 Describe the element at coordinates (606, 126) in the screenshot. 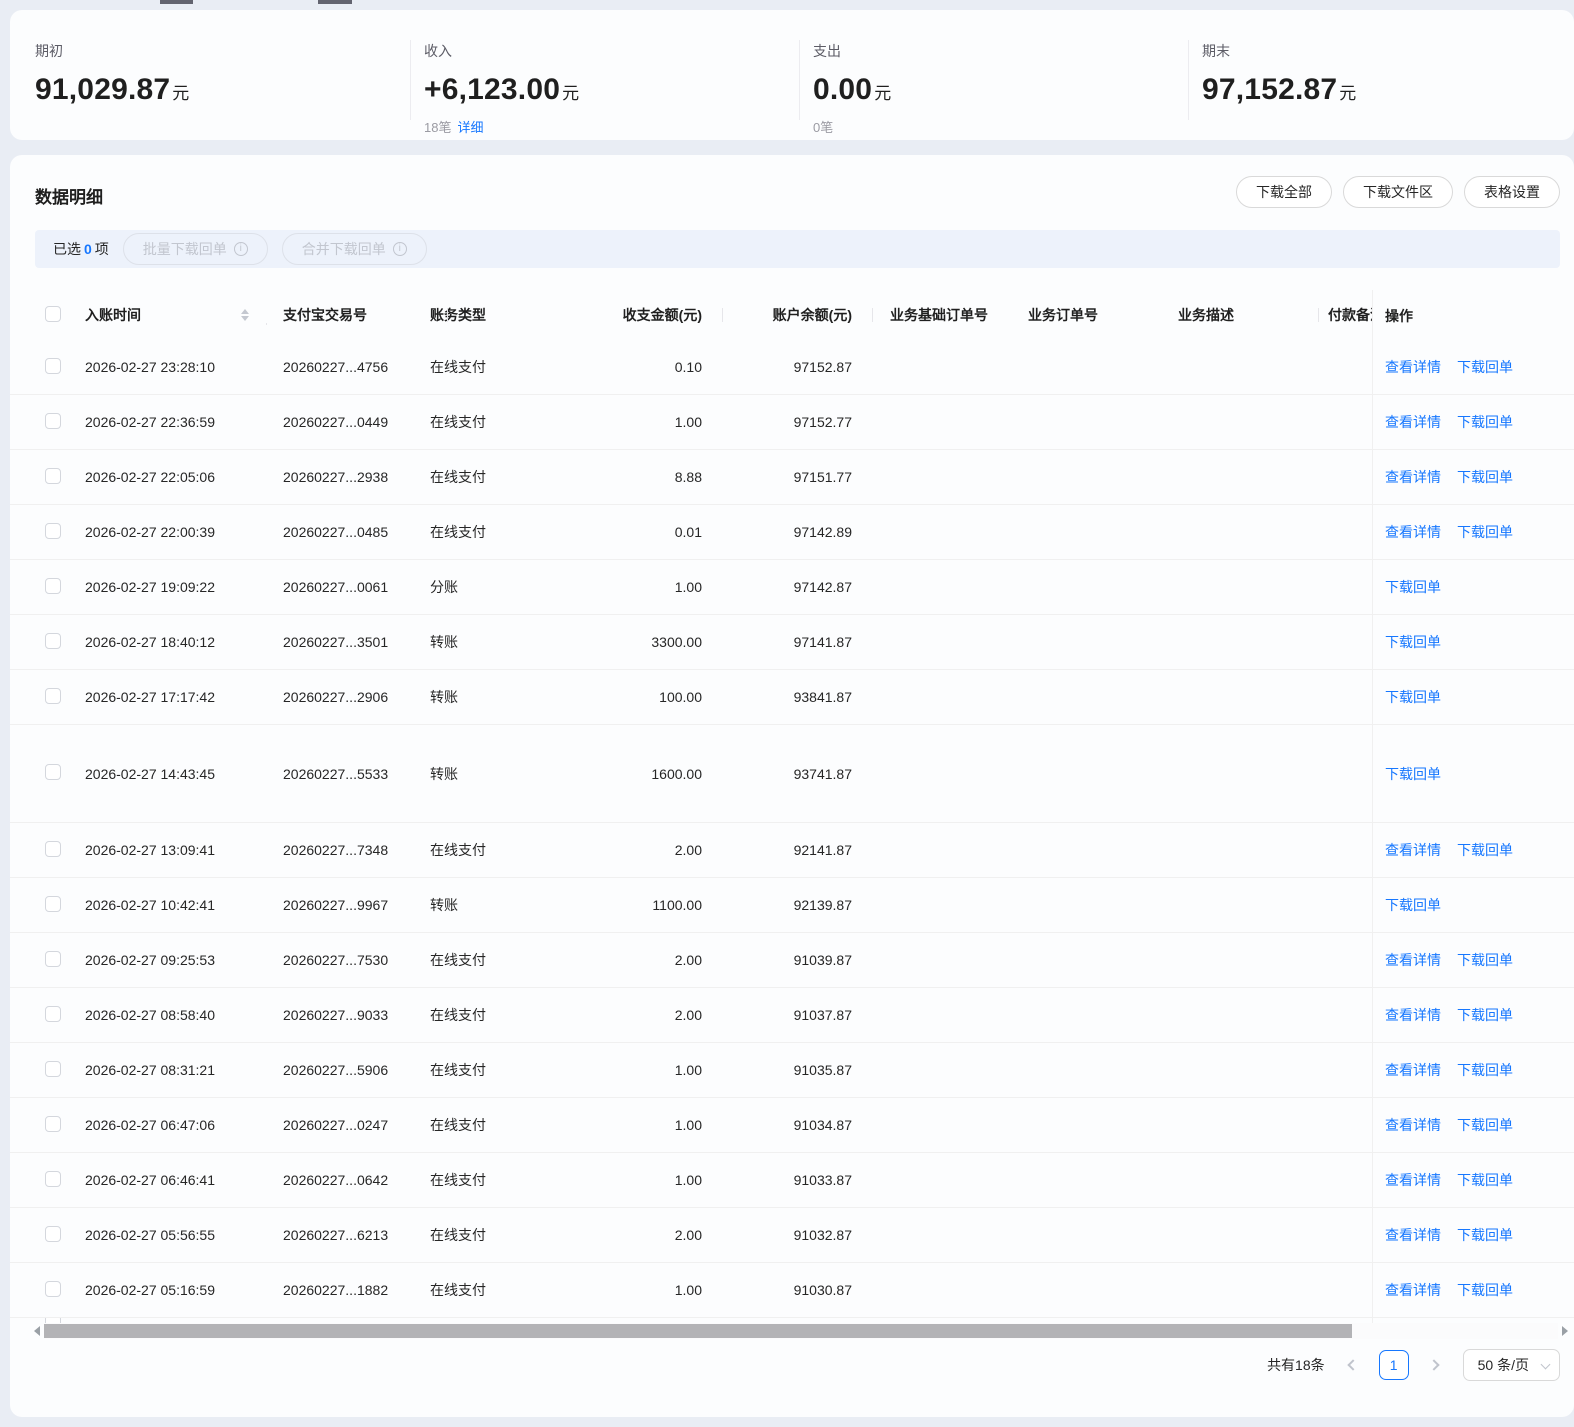

I see `summary-sub: 18笔 详细` at that location.